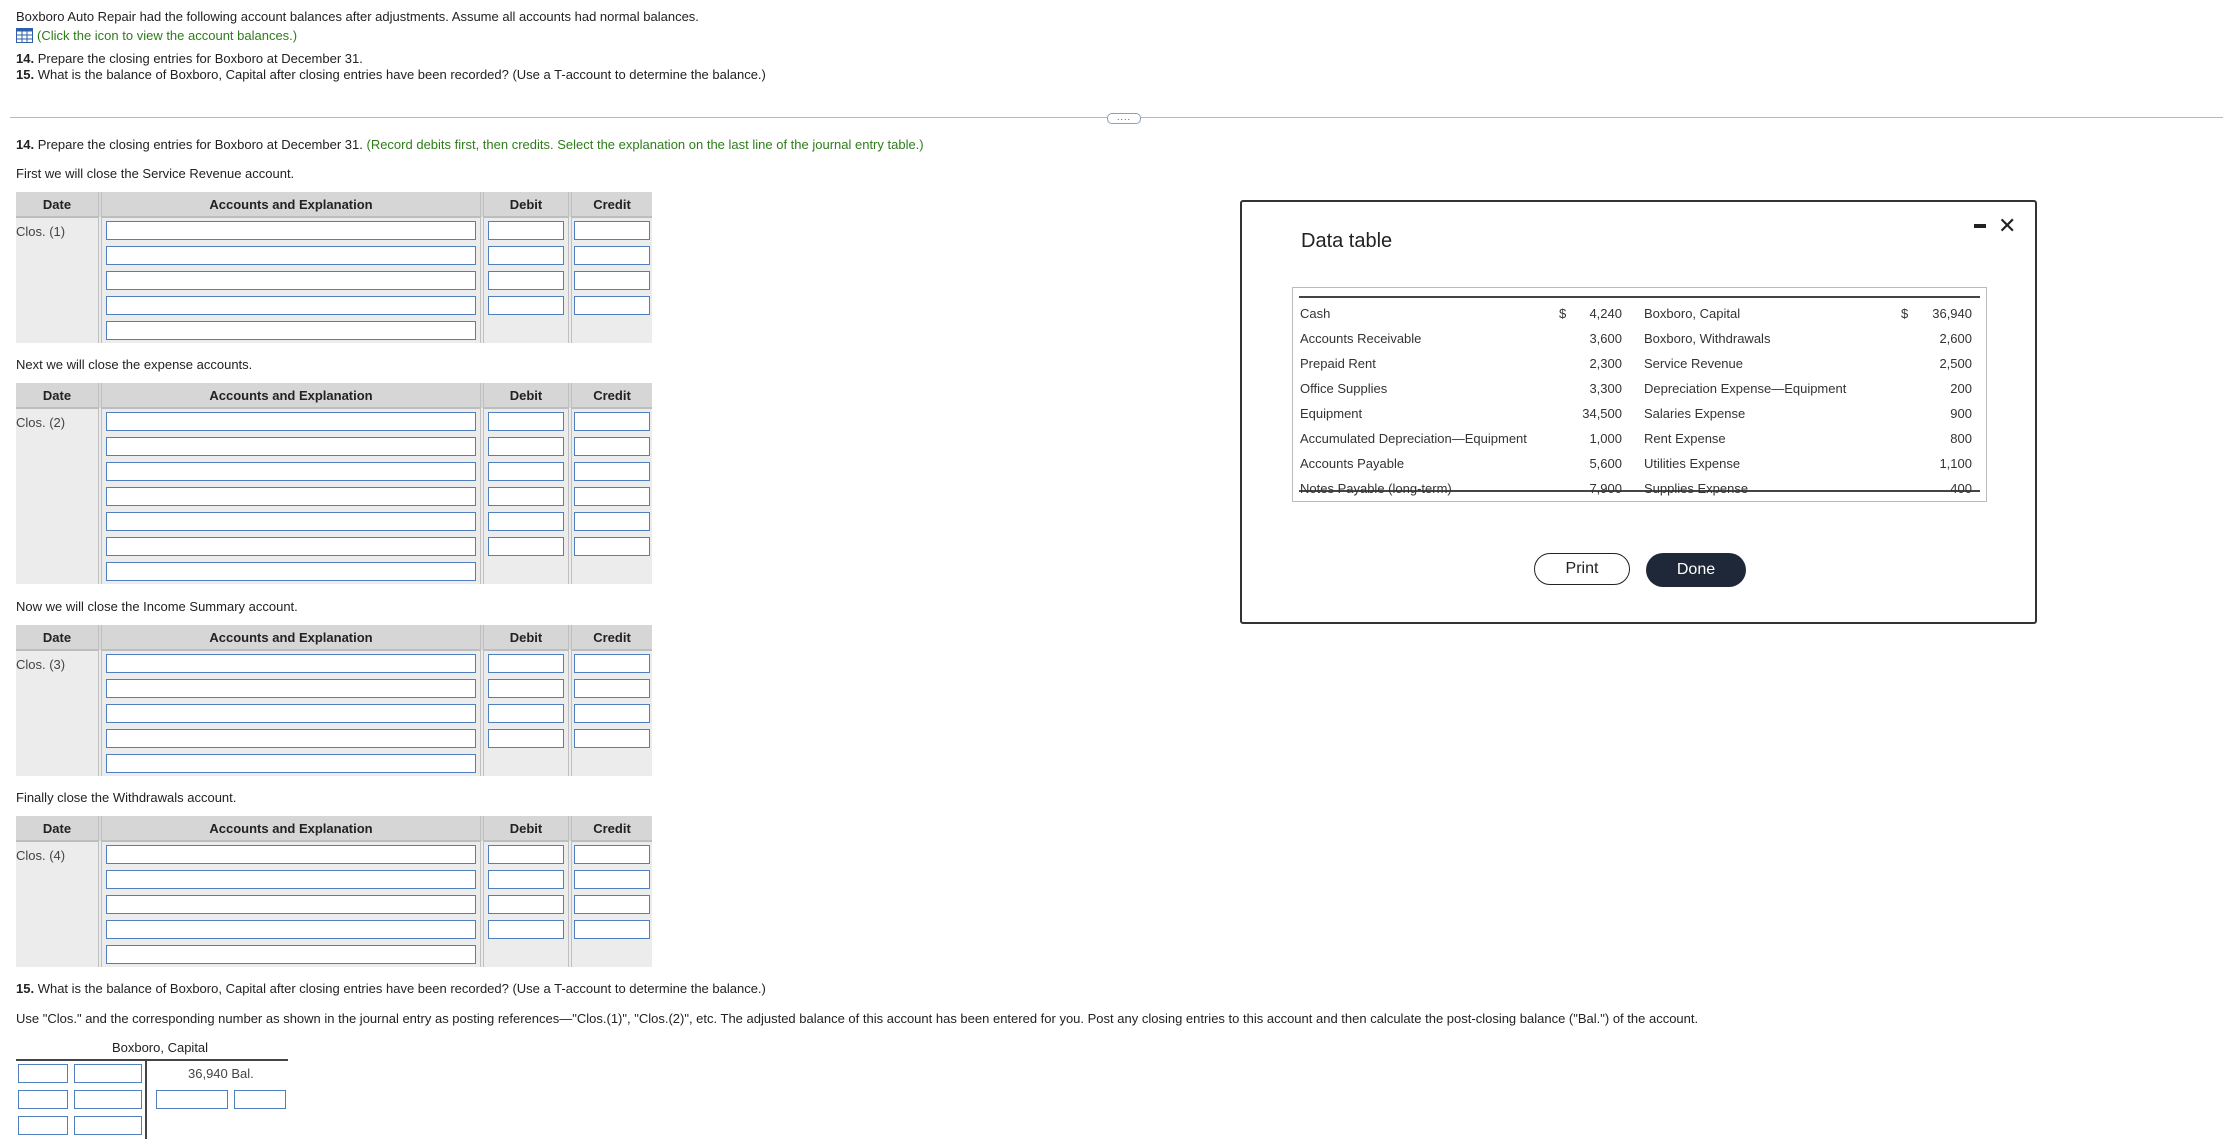 Image resolution: width=2233 pixels, height=1139 pixels. I want to click on account-value: 900, so click(1961, 413).